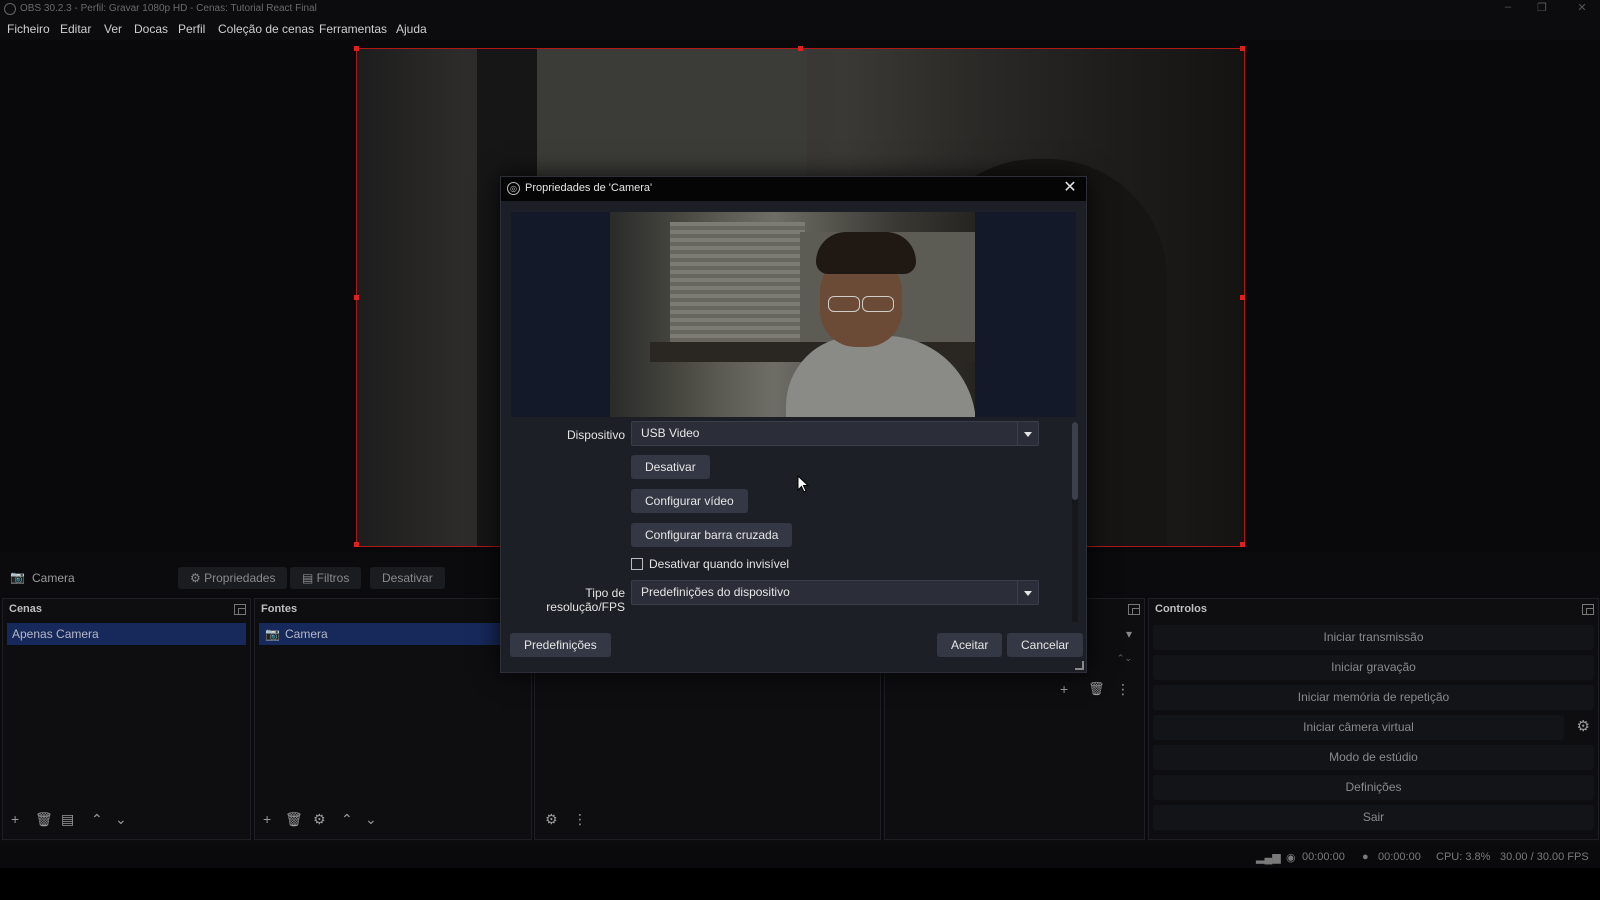 This screenshot has height=900, width=1600. Describe the element at coordinates (707, 821) in the screenshot. I see `mixer-toolbar: ⚙ ⋮` at that location.